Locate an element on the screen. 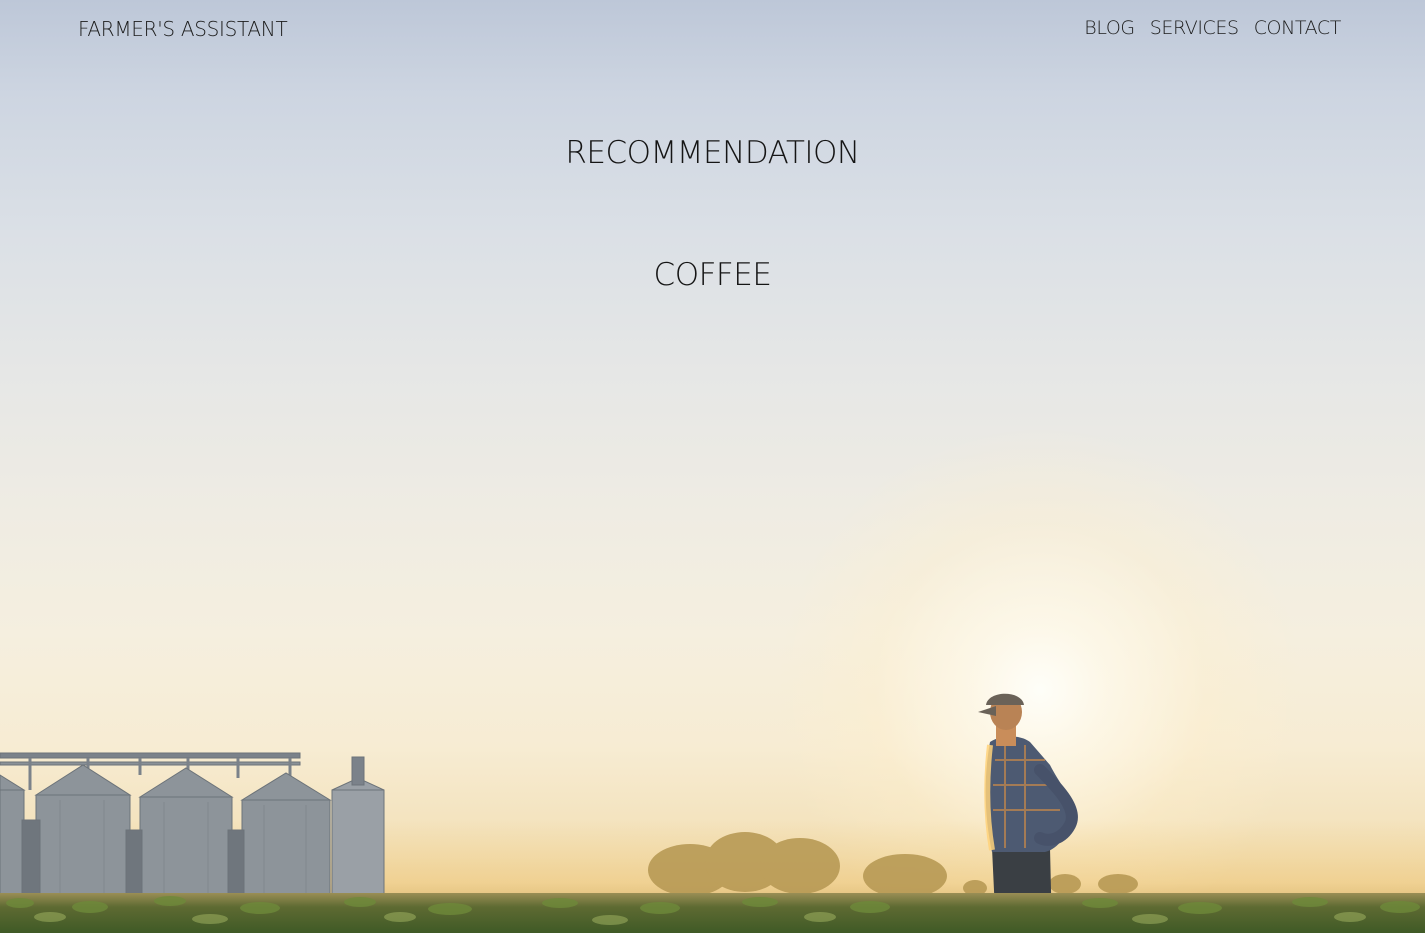 The image size is (1425, 933). top-navbar: FARMER'S ASSISTANT BLOG SERVICES CONTACT is located at coordinates (712, 31).